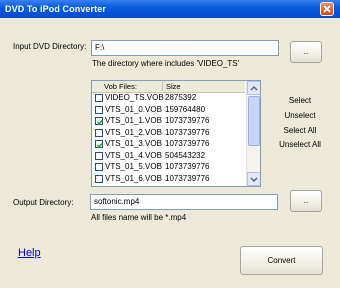  I want to click on list-scrollbar, so click(253, 133).